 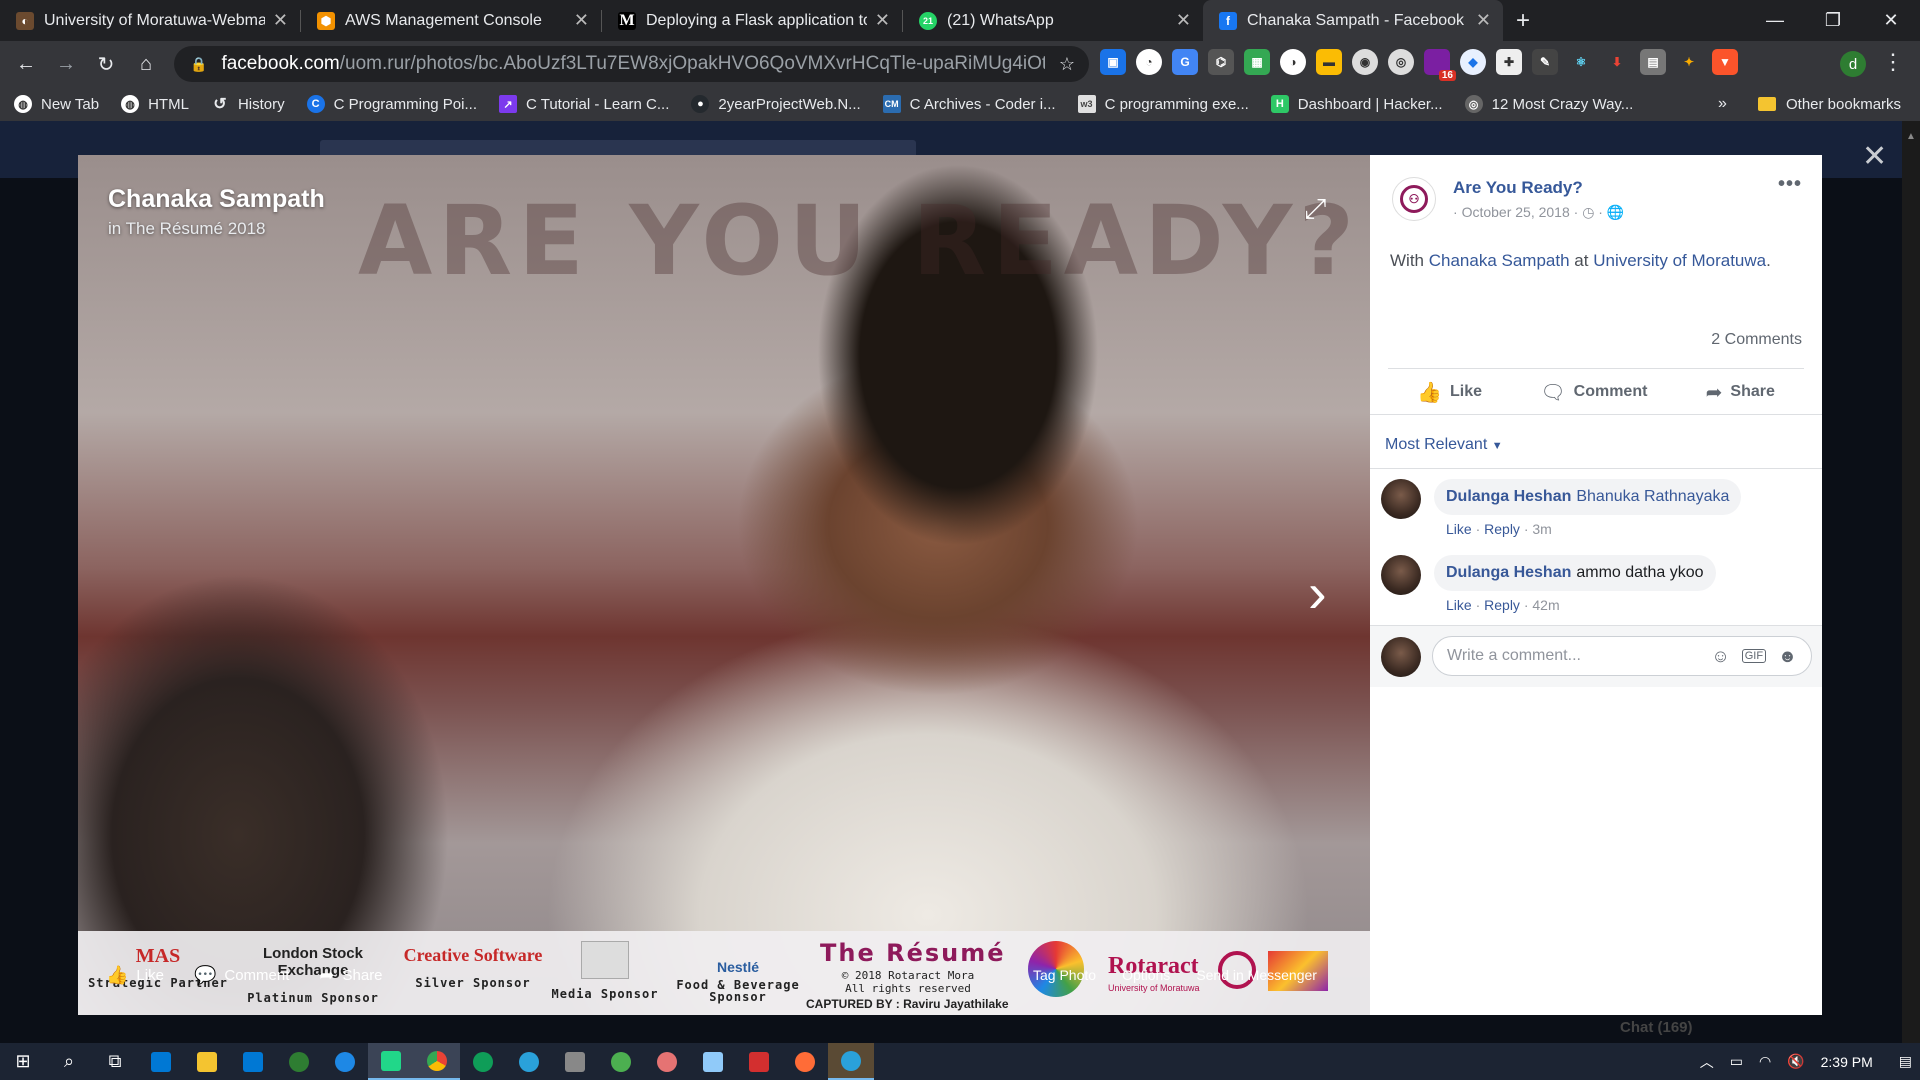 I want to click on page-avatar: ⚇, so click(x=1414, y=199).